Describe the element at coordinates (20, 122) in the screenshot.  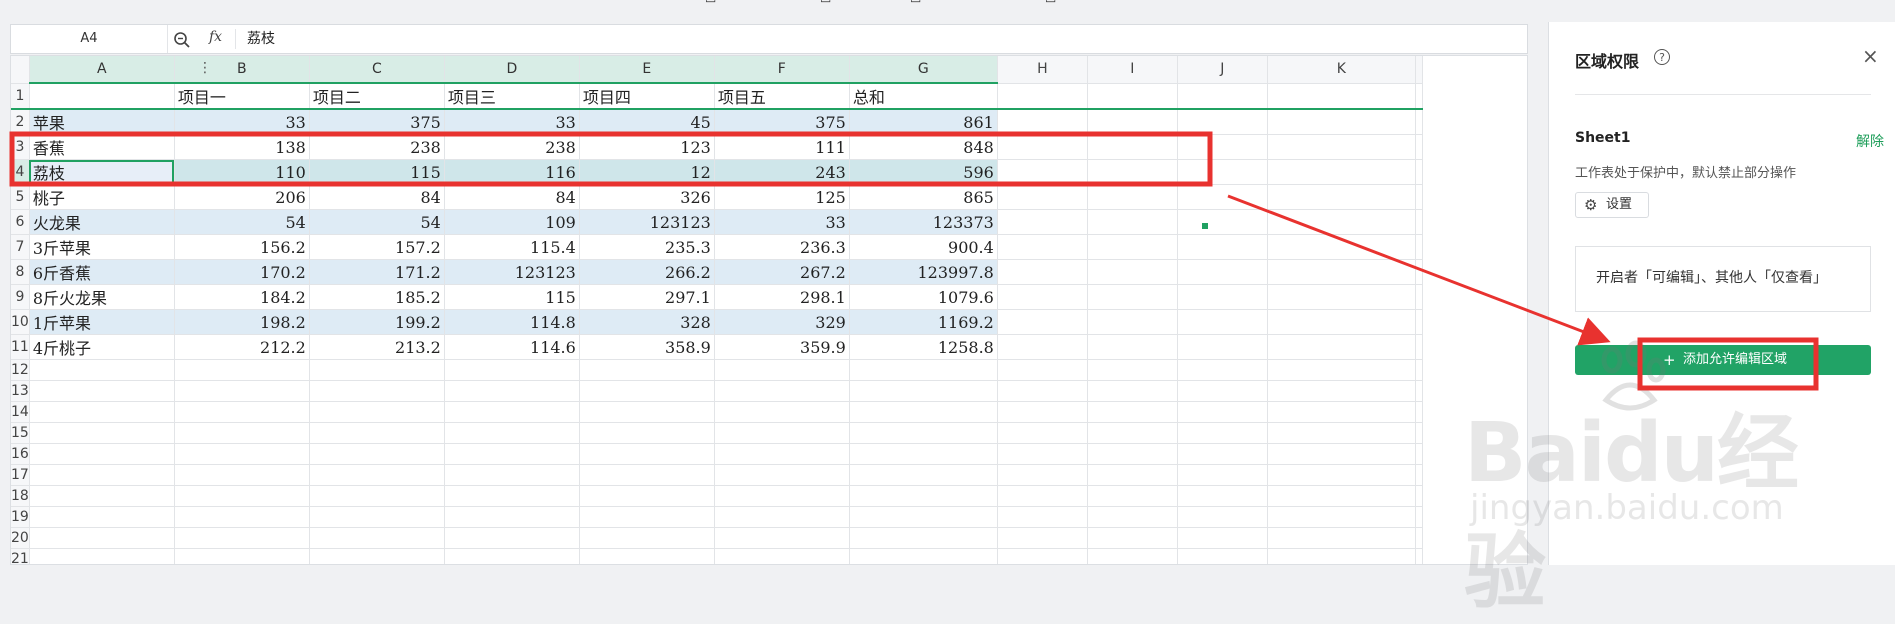
I see `row-header: 2` at that location.